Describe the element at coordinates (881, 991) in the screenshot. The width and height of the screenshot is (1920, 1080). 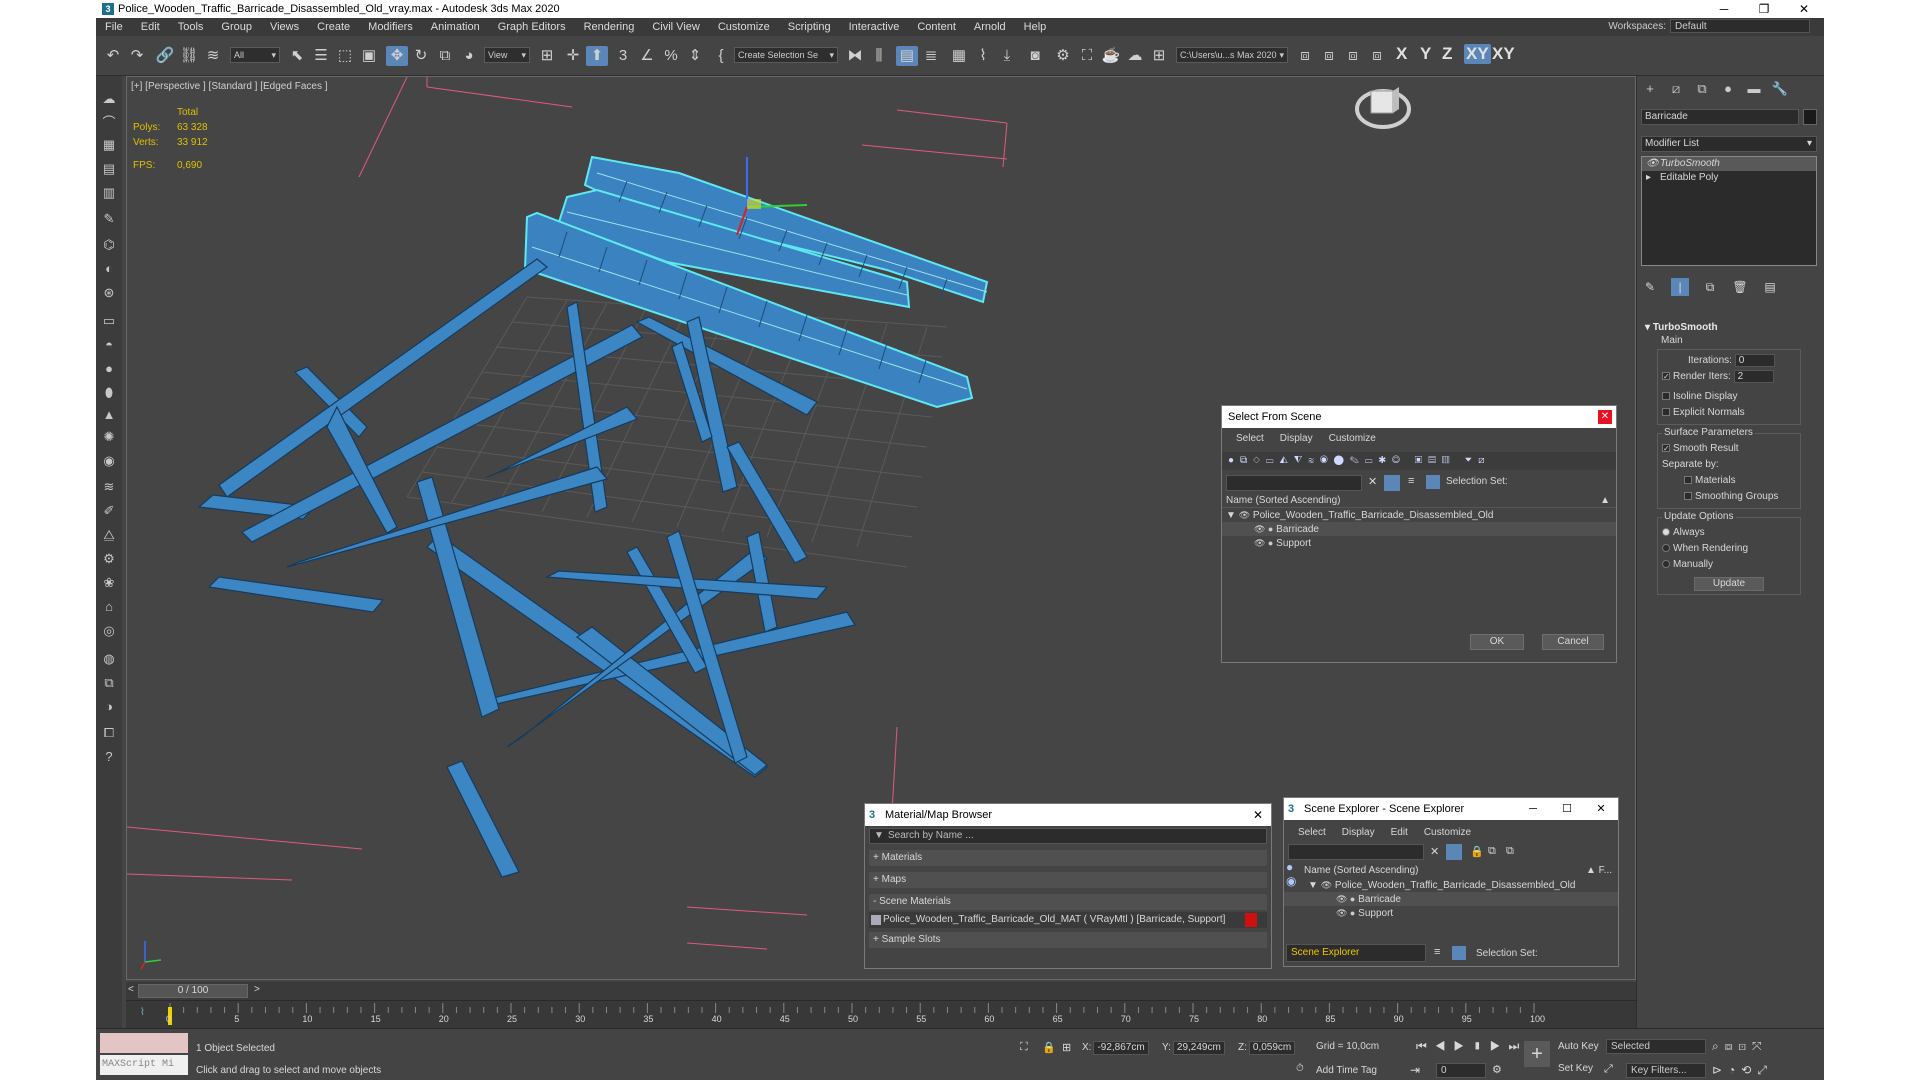
I see `time-slider: < 0 / 100 >` at that location.